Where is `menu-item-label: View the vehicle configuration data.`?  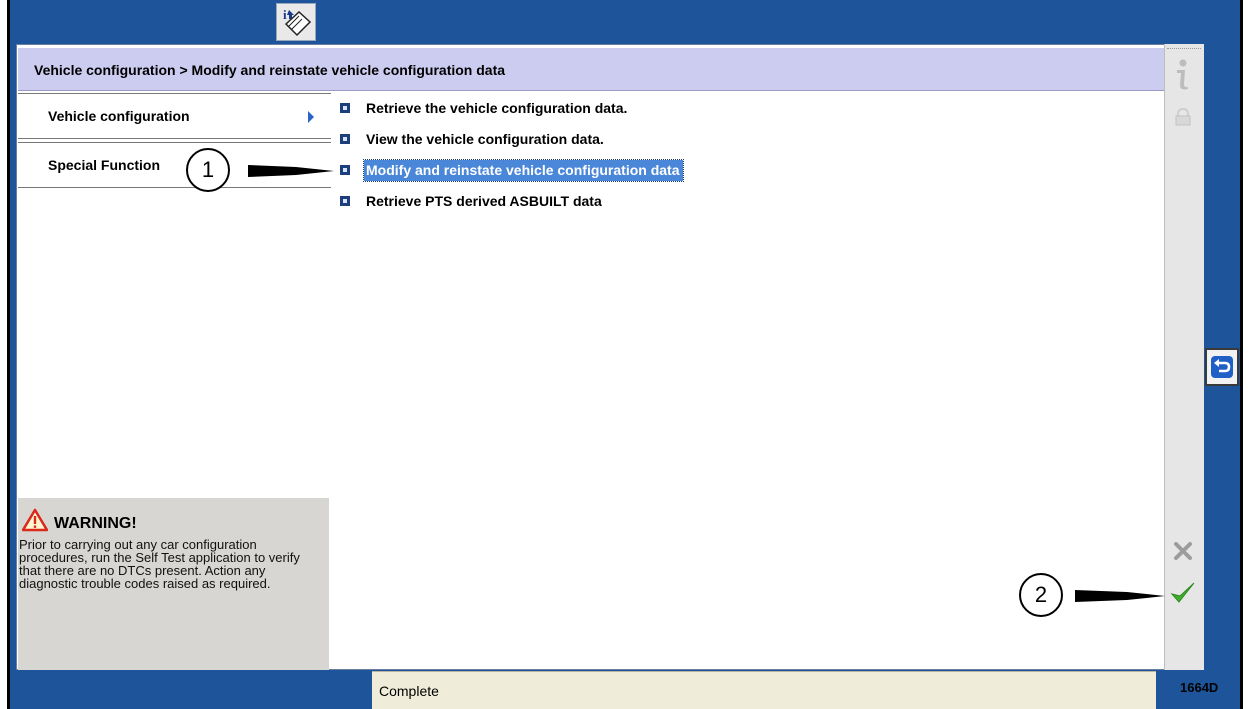
menu-item-label: View the vehicle configuration data. is located at coordinates (485, 139).